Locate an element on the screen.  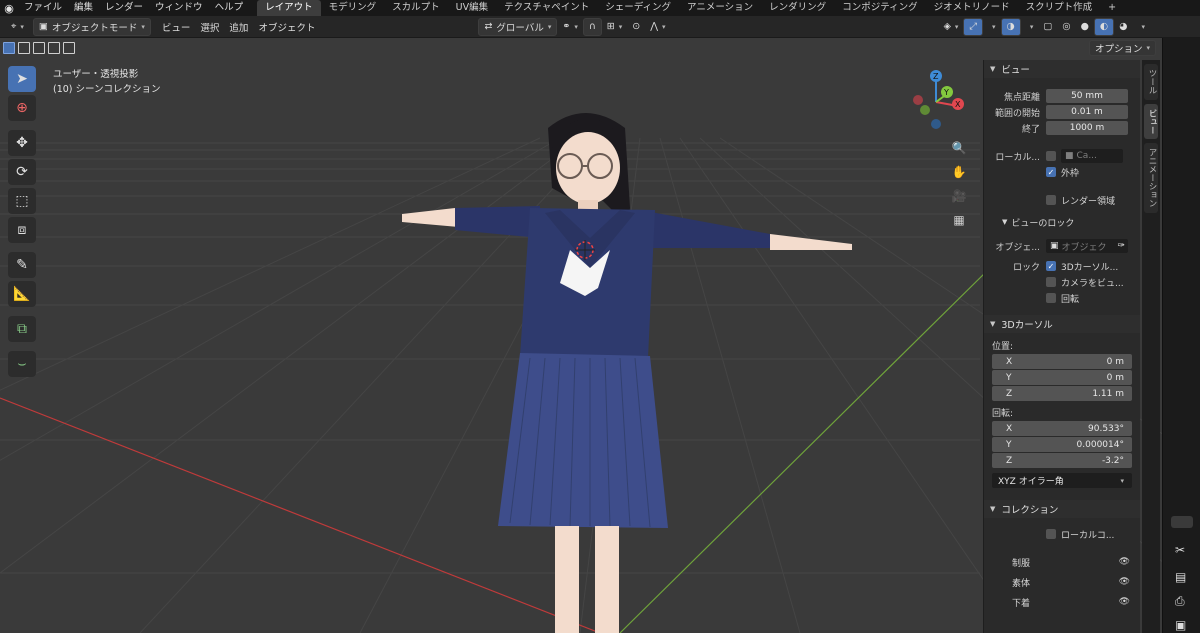
rotate-tool: ⟳ is located at coordinates (22, 172).